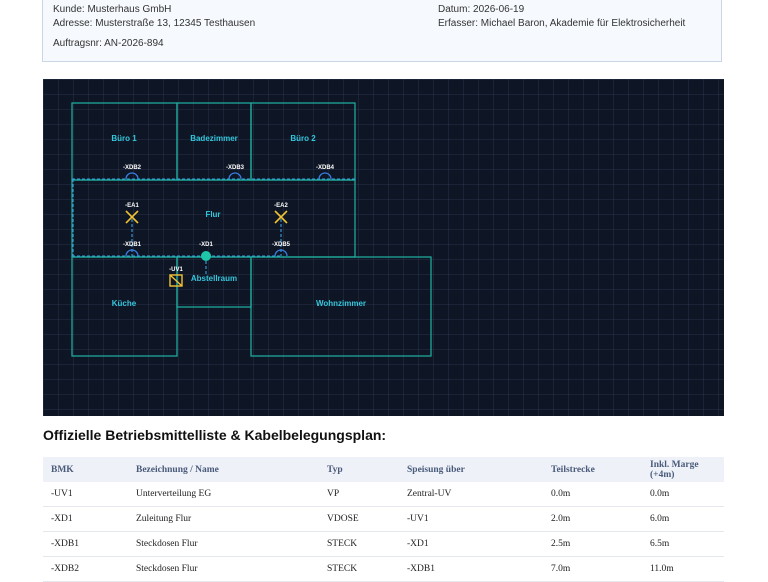  What do you see at coordinates (124, 138) in the screenshot?
I see `room-label-buero1: Büro 1` at bounding box center [124, 138].